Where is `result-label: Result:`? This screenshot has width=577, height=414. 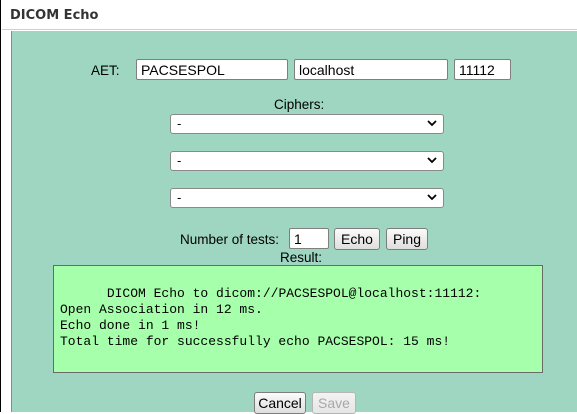
result-label: Result: is located at coordinates (301, 257).